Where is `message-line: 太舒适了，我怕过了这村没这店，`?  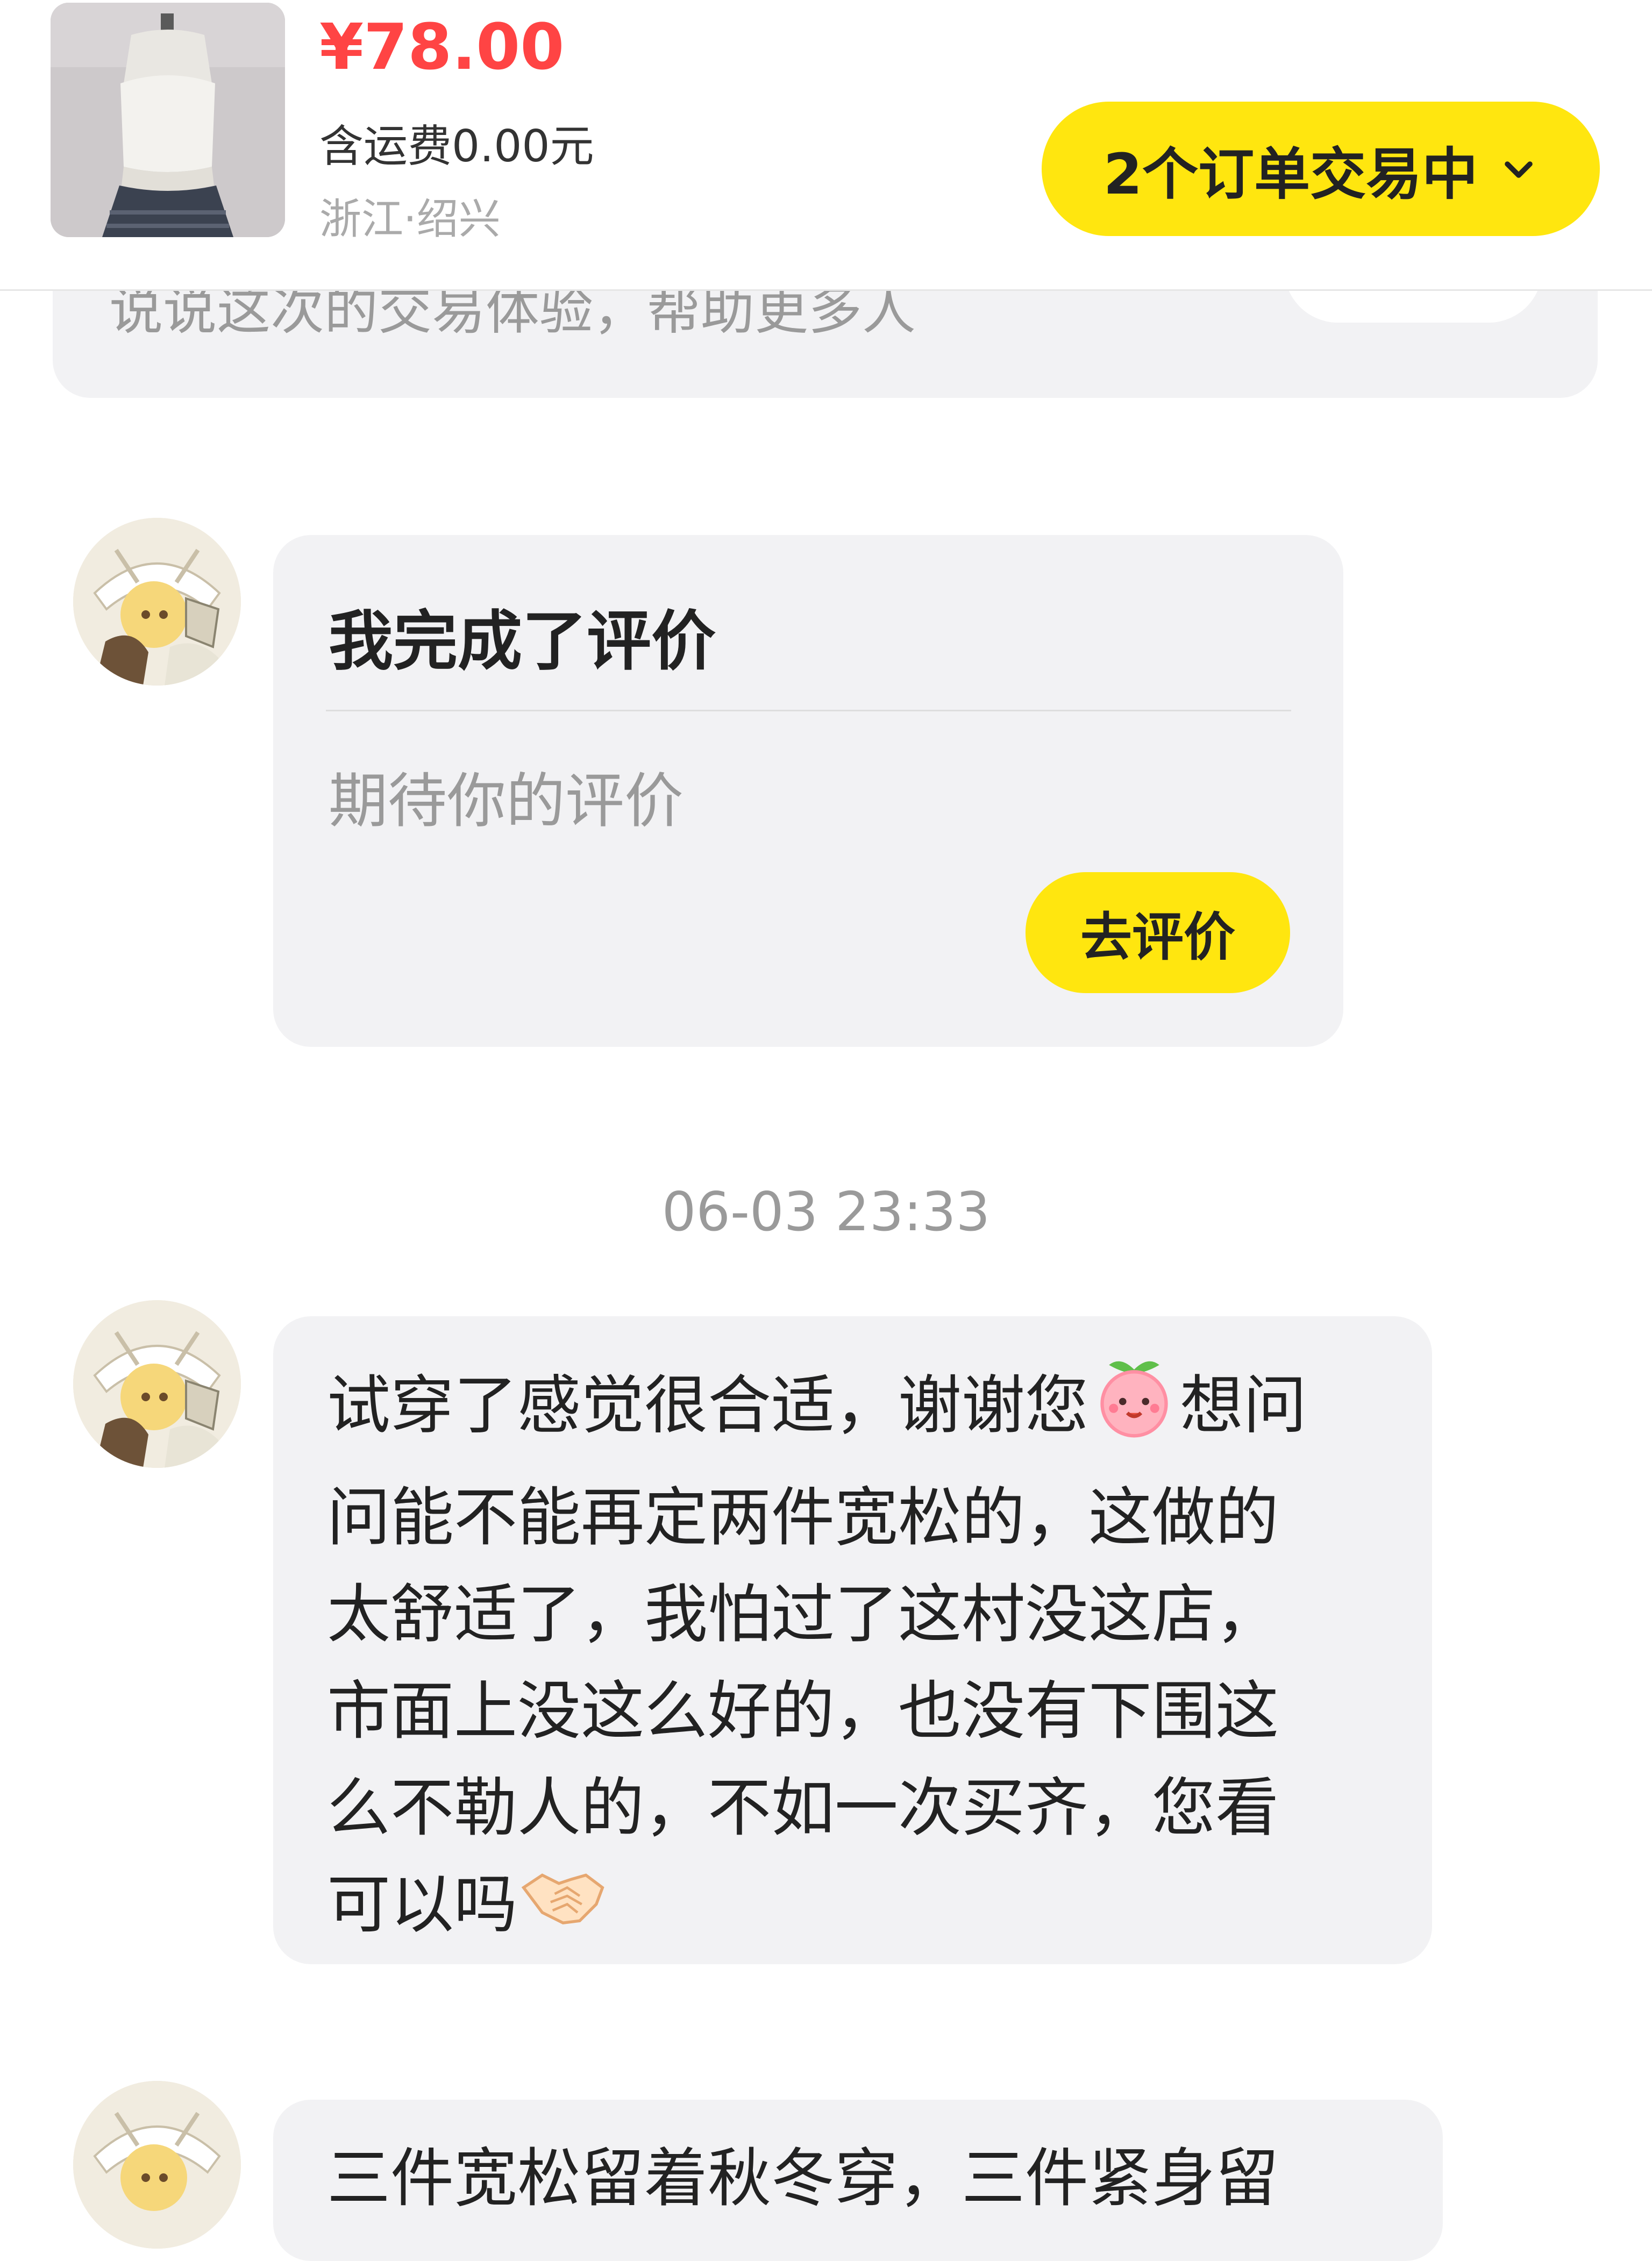
message-line: 太舒适了，我怕过了这村没这店， is located at coordinates (803, 1614).